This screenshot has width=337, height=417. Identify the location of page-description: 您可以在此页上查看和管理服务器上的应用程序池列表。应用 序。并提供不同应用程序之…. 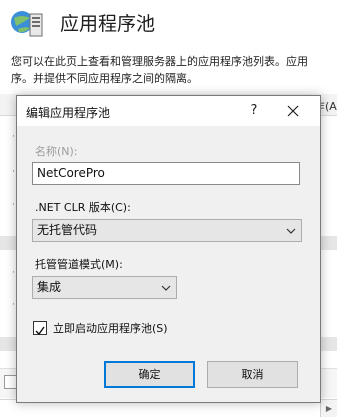
(174, 70).